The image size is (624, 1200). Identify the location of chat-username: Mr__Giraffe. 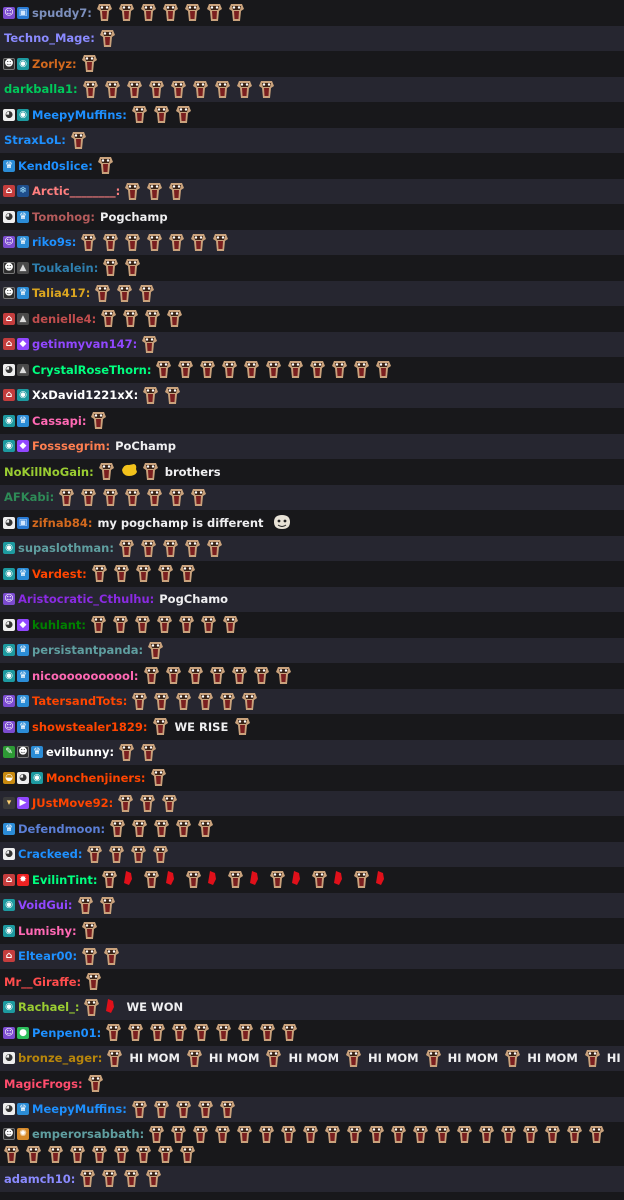
(40, 982).